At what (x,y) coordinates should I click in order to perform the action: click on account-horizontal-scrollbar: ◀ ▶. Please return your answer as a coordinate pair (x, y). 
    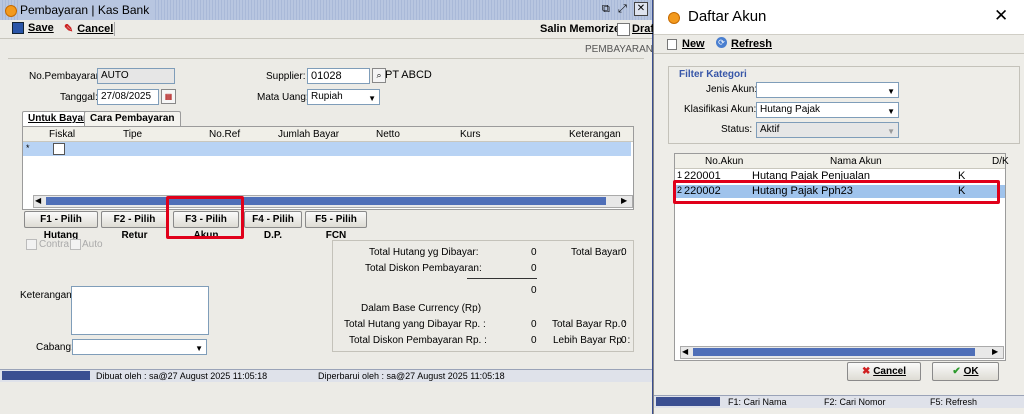
    Looking at the image, I should click on (842, 352).